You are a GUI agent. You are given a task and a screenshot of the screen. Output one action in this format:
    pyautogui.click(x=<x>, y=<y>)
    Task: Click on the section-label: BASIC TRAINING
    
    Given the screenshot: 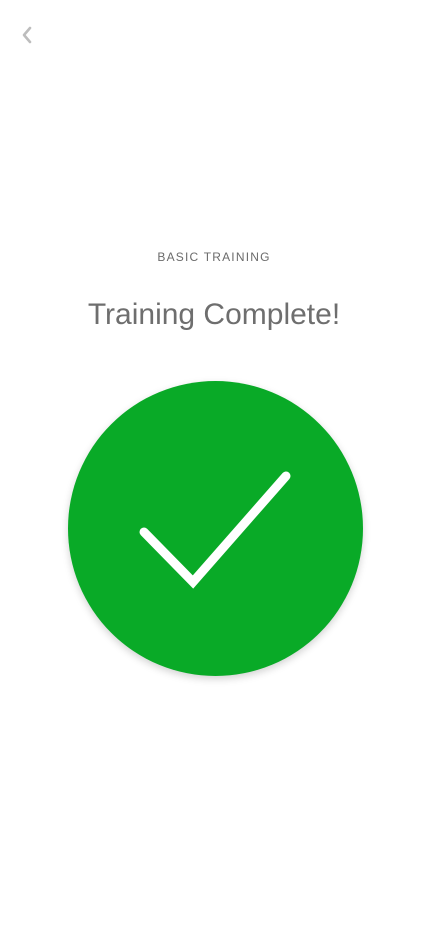 What is the action you would take?
    pyautogui.click(x=214, y=257)
    